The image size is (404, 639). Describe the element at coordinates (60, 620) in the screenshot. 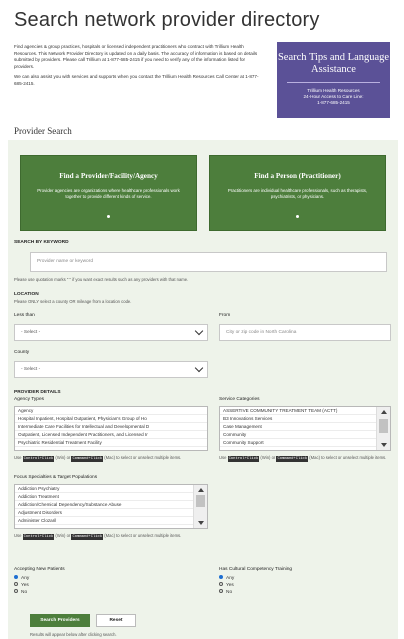

I see `search-providers-button: Search Providers` at that location.